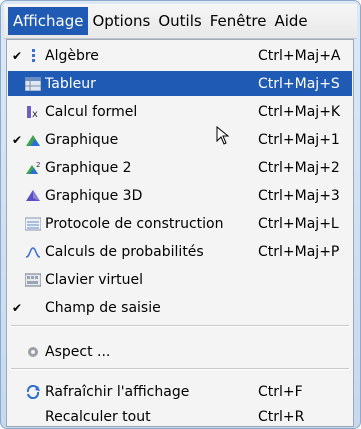  Describe the element at coordinates (103, 307) in the screenshot. I see `menu-item-label: Champ de saisie` at that location.